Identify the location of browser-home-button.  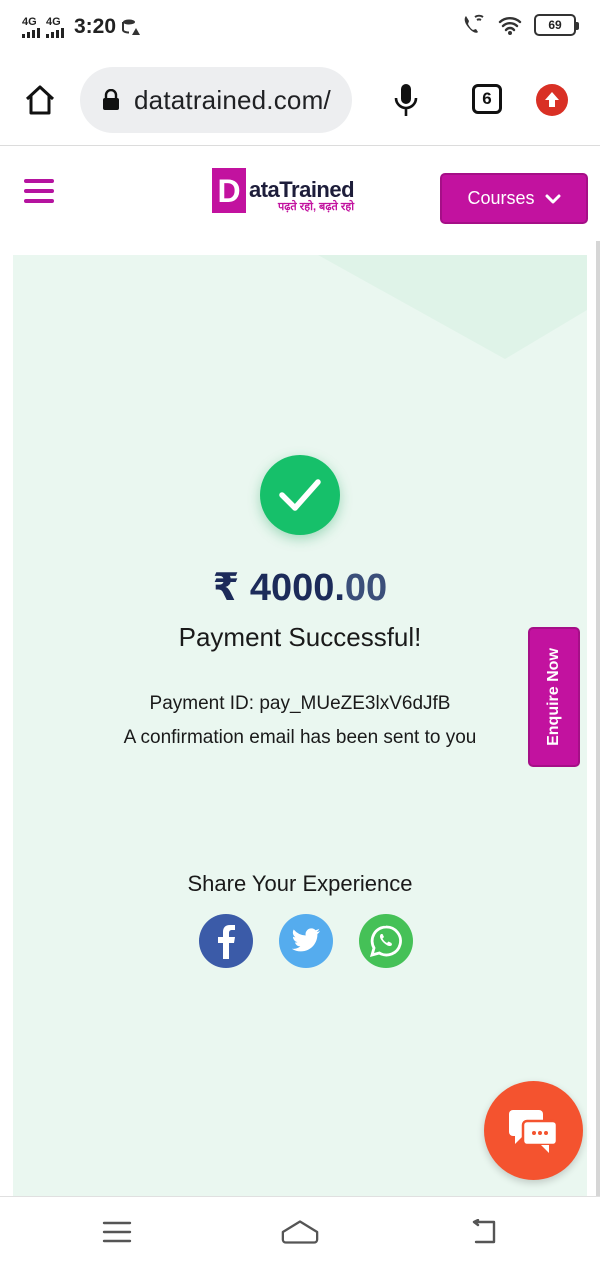
(40, 100).